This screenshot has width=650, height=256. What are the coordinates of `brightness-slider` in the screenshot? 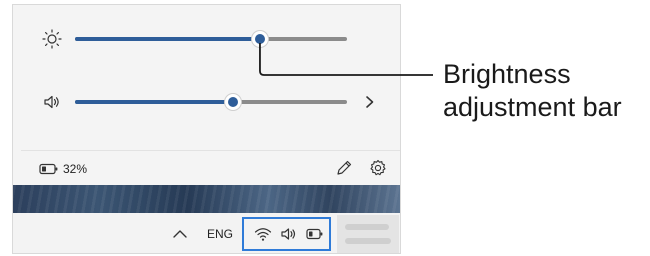 It's located at (211, 39).